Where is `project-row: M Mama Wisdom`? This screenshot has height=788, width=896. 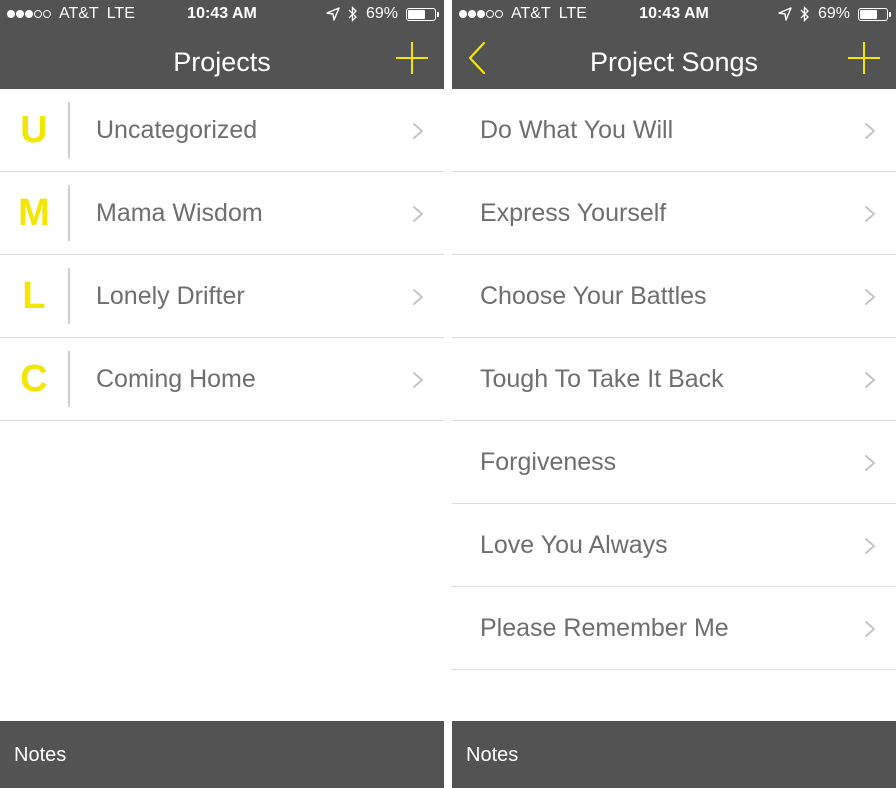 project-row: M Mama Wisdom is located at coordinates (222, 213).